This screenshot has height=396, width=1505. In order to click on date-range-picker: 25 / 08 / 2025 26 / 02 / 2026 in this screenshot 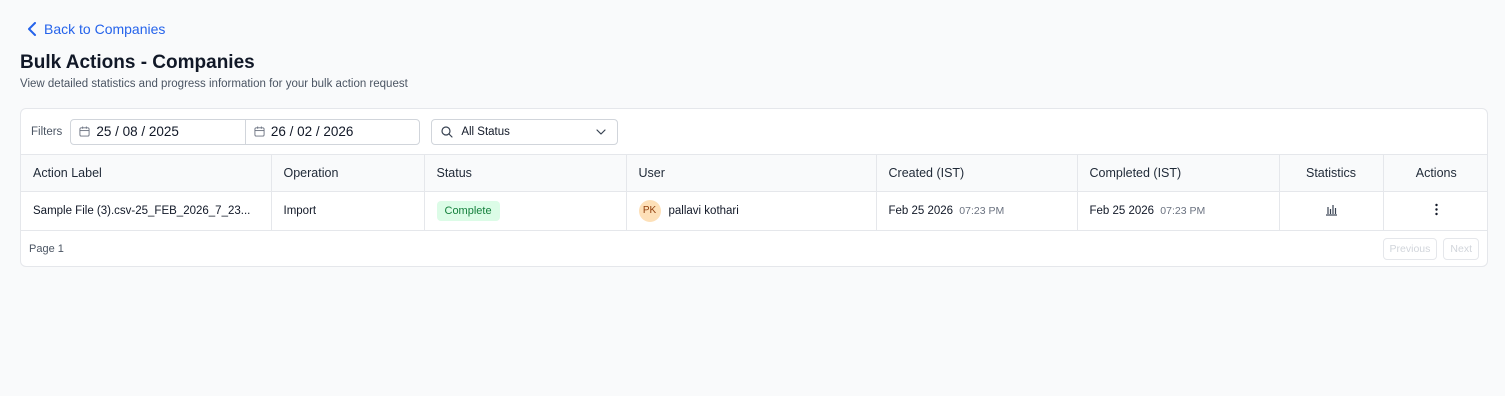, I will do `click(245, 131)`.